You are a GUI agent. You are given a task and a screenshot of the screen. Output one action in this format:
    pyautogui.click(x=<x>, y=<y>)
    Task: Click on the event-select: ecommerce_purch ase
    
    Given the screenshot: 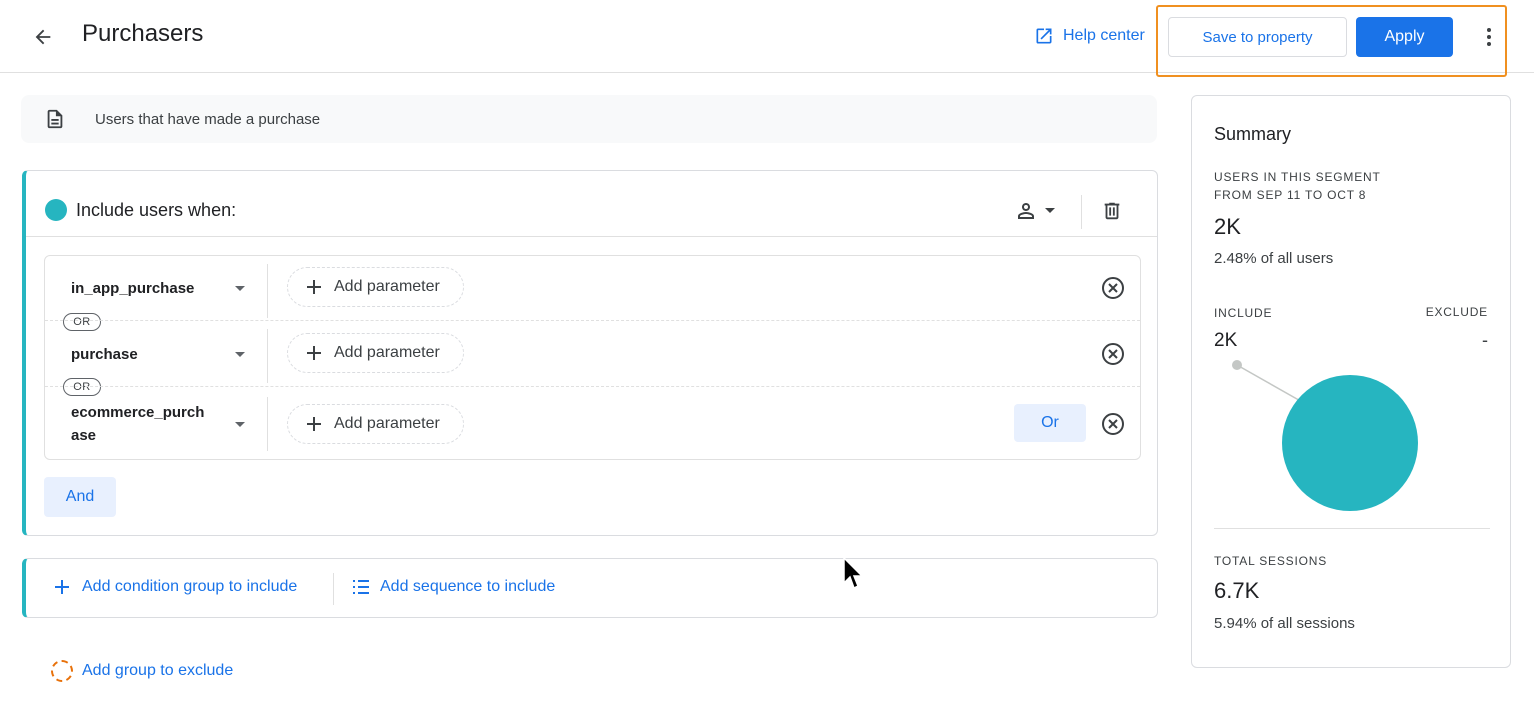 What is the action you would take?
    pyautogui.click(x=161, y=424)
    